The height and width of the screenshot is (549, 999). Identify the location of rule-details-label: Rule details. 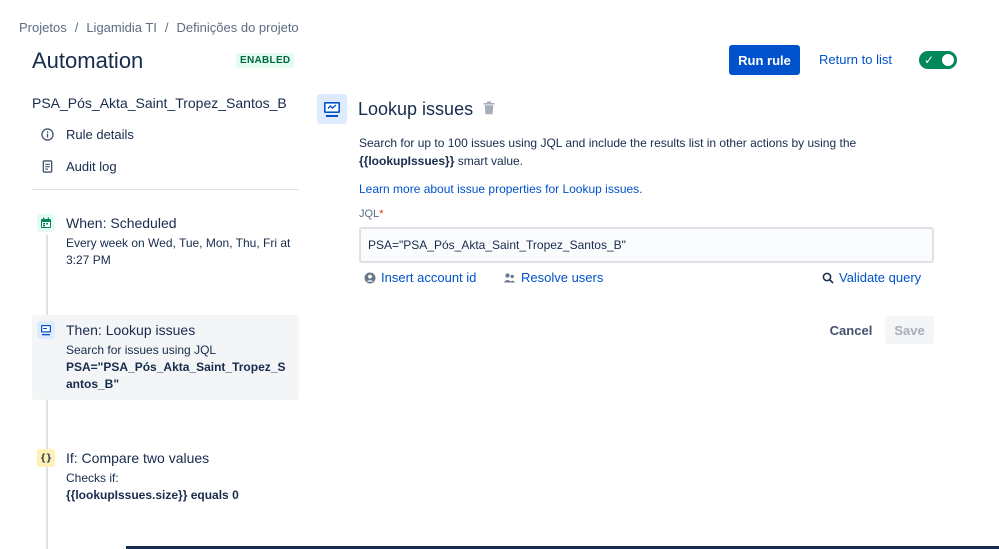
(100, 134).